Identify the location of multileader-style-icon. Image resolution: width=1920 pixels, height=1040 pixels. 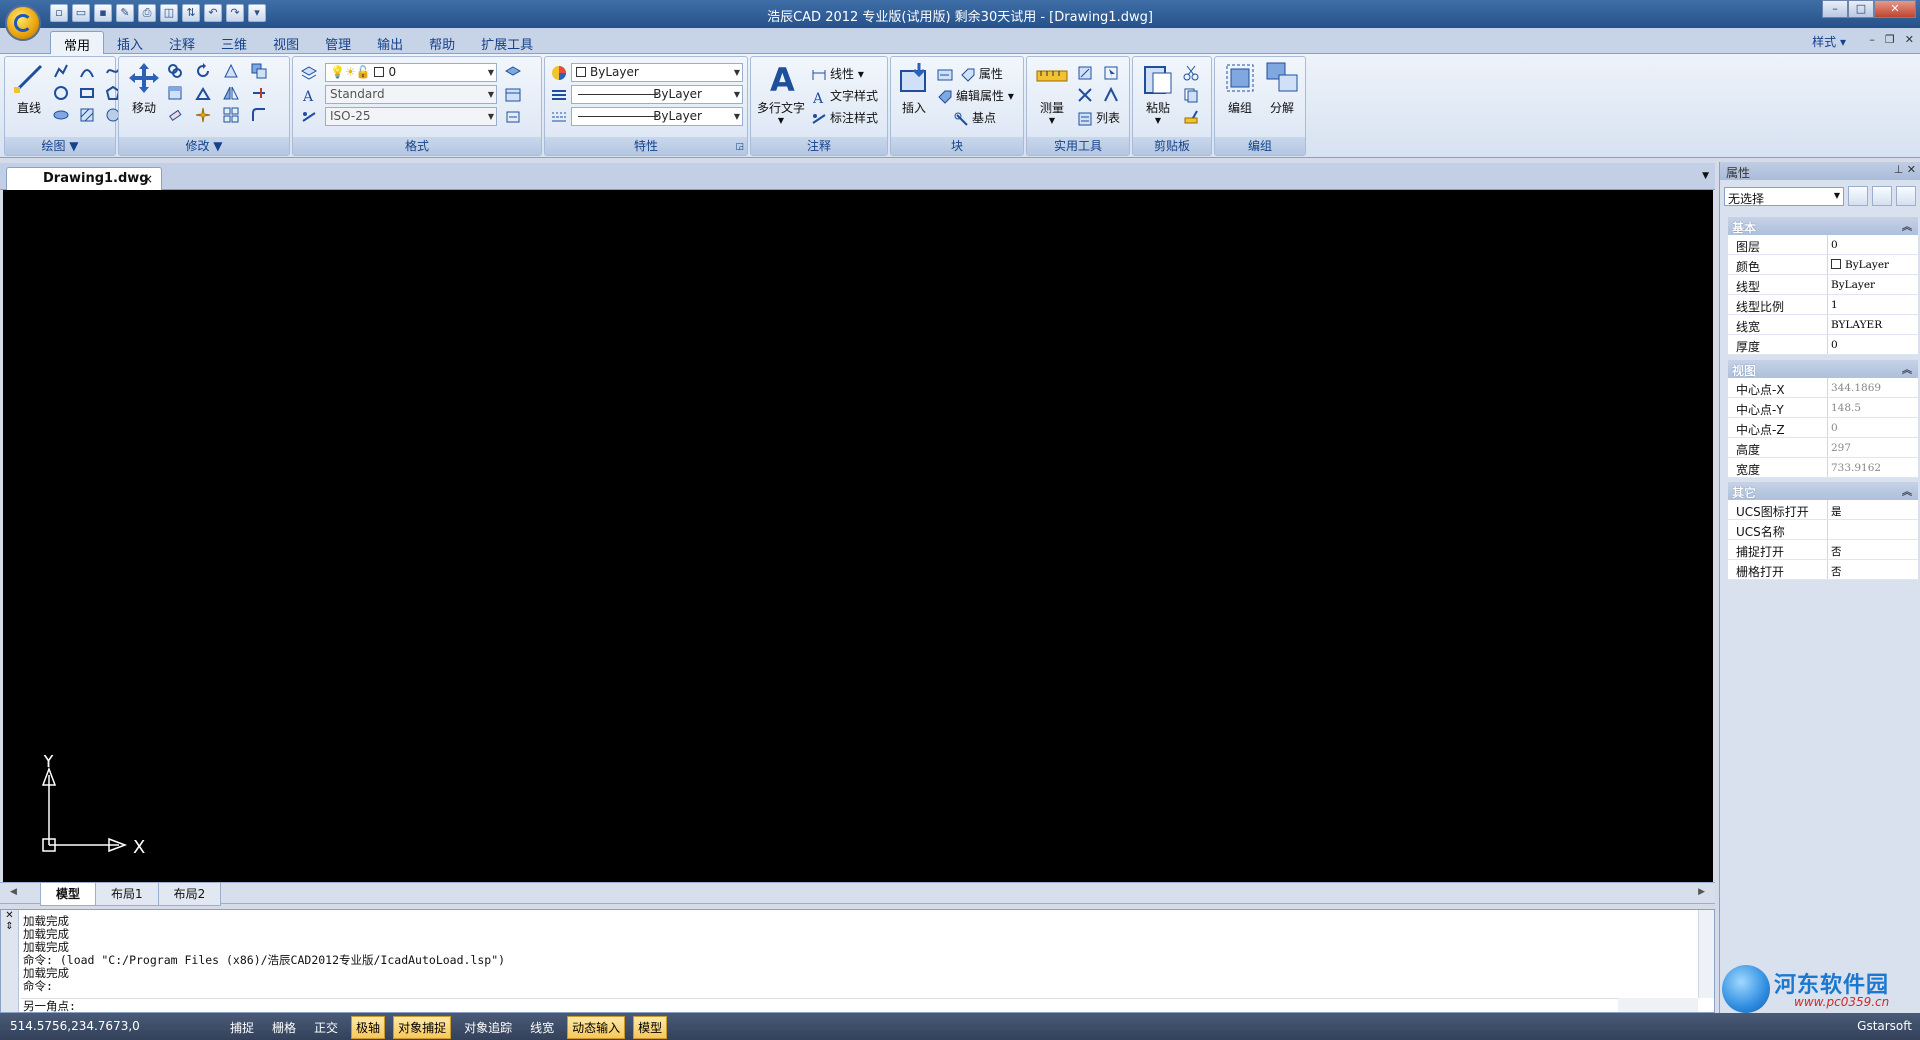
(513, 117).